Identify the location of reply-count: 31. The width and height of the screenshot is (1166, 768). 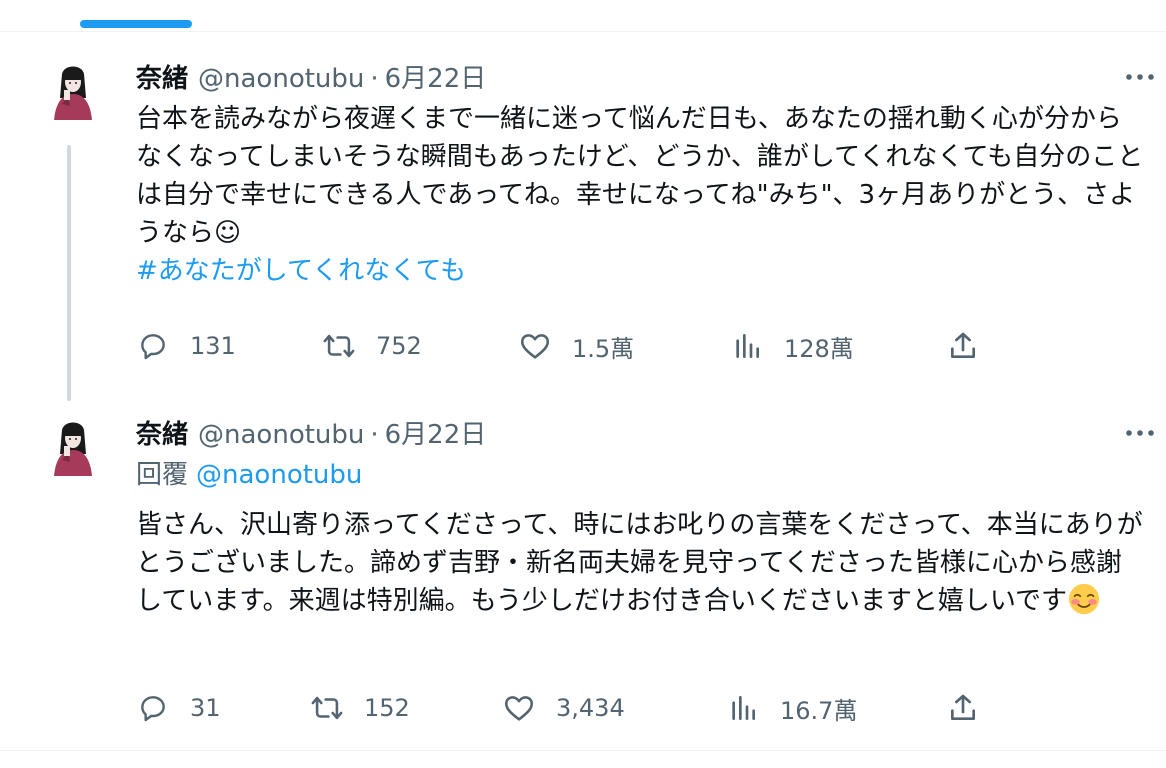
(205, 708).